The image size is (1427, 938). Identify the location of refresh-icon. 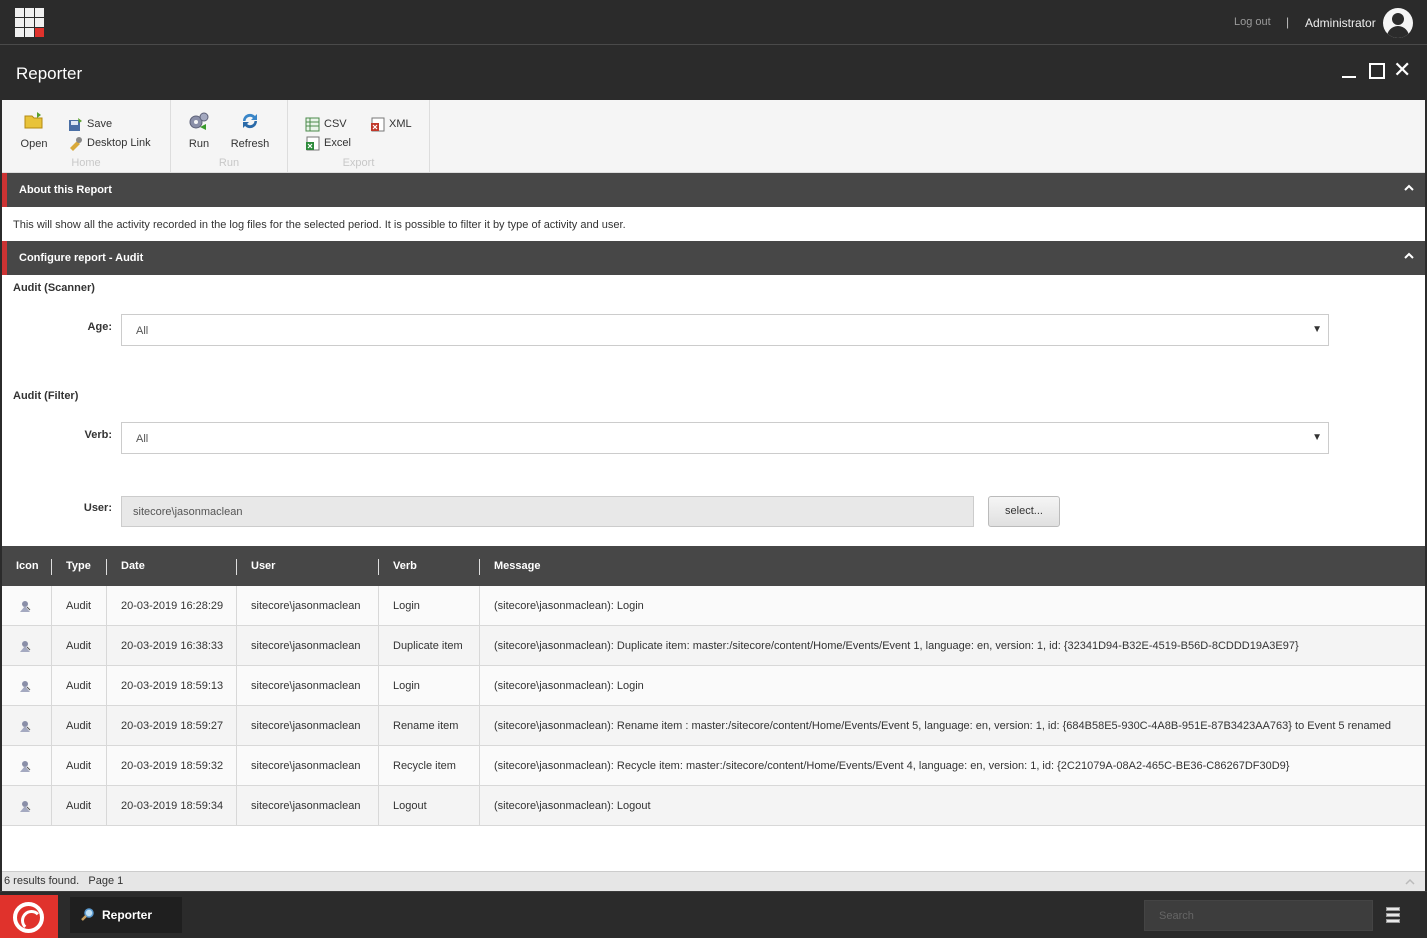
(250, 121).